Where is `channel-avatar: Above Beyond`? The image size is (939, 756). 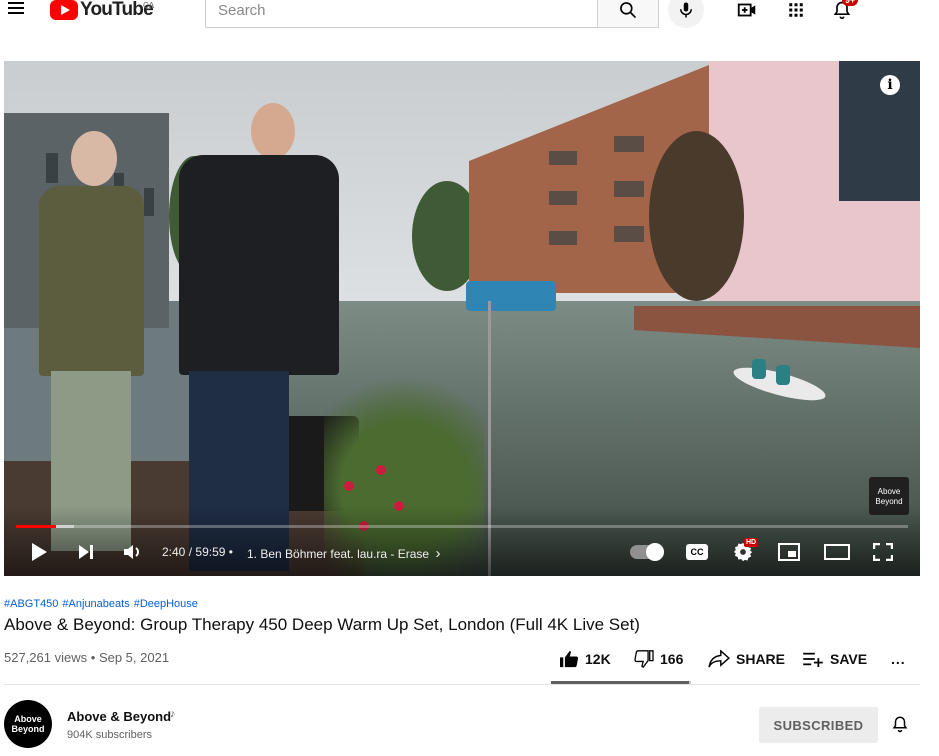 channel-avatar: Above Beyond is located at coordinates (28, 724).